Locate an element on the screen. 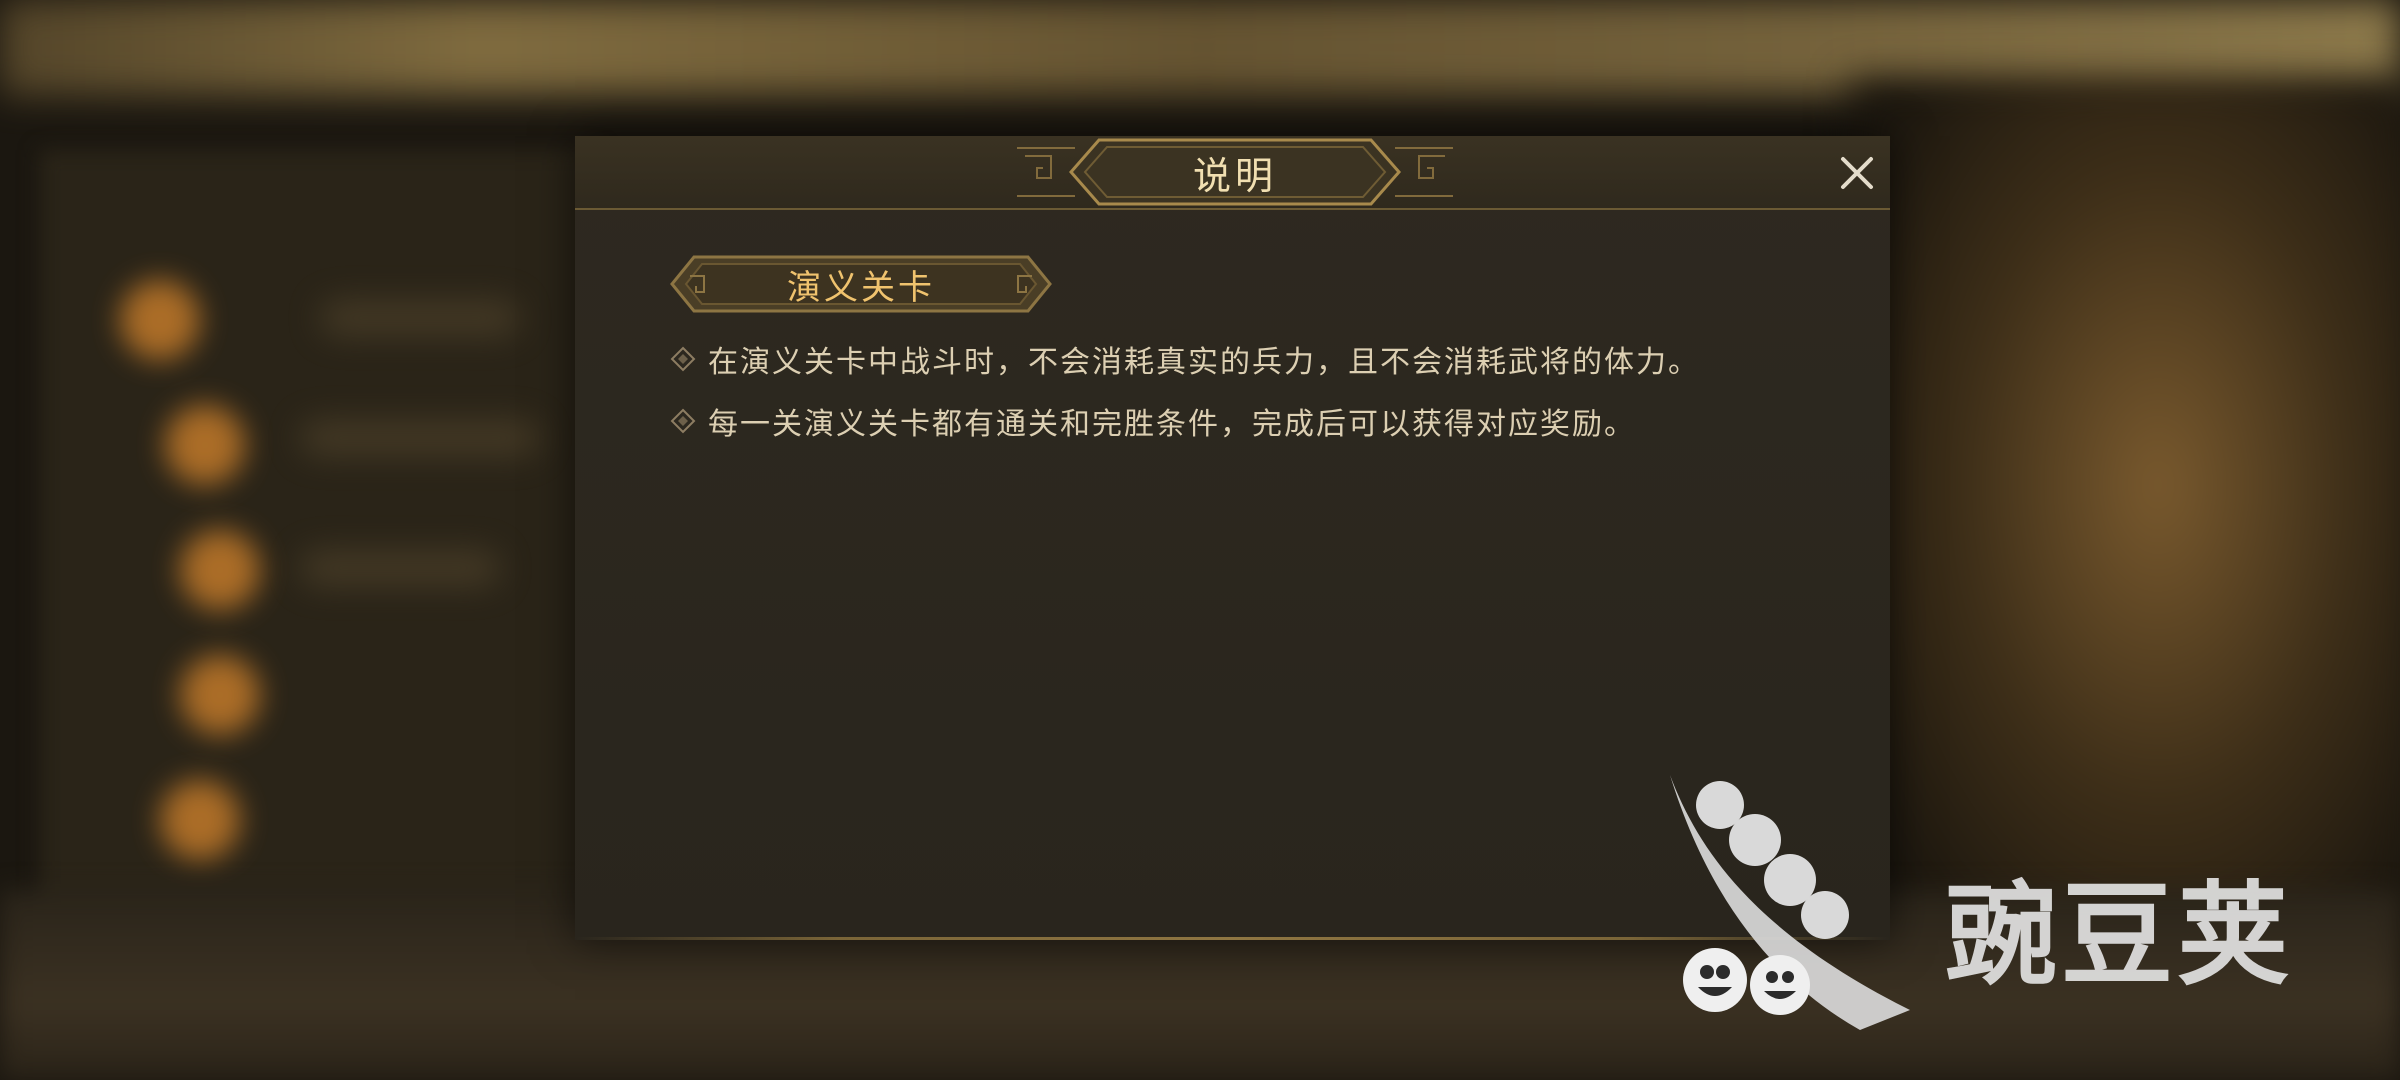 This screenshot has width=2400, height=1080. title-plate: 说明 is located at coordinates (1235, 172).